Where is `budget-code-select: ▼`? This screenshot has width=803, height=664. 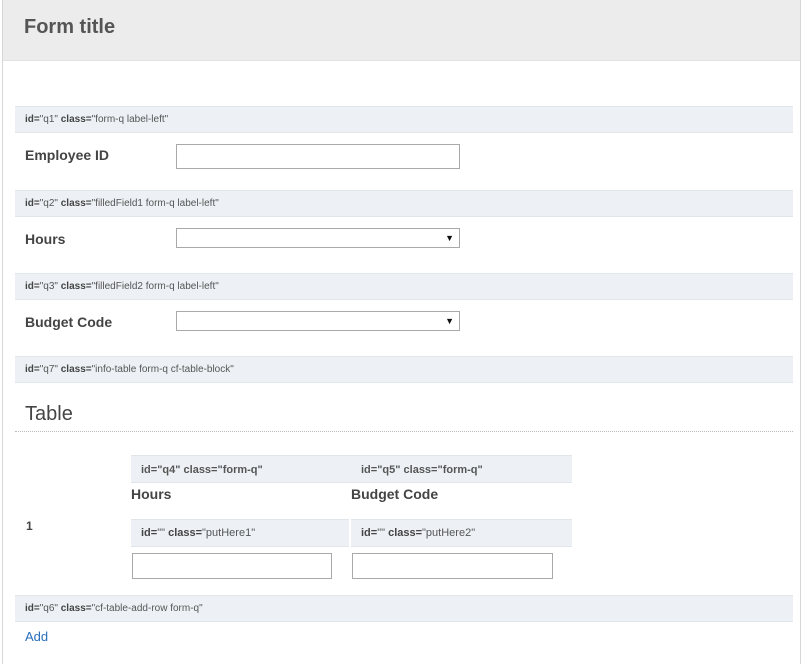 budget-code-select: ▼ is located at coordinates (318, 321).